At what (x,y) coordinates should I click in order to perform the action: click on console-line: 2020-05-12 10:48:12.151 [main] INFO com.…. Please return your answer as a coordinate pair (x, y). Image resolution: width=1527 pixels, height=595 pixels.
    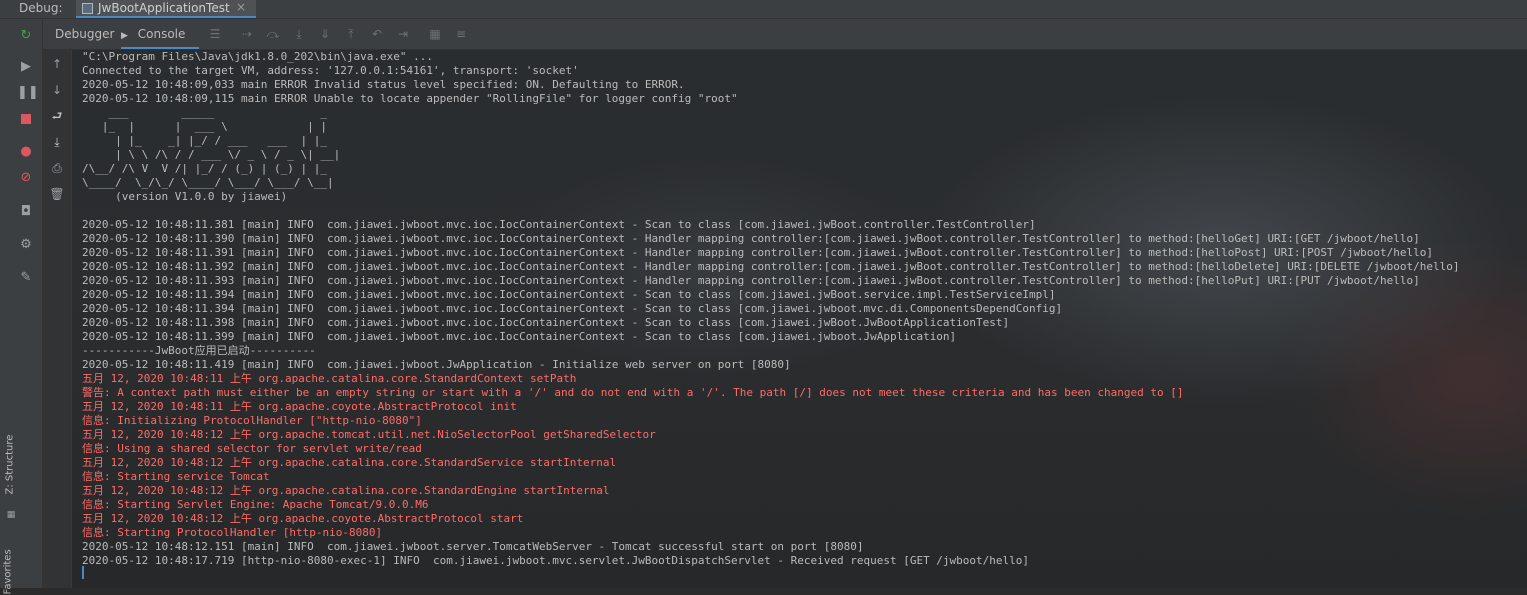
    Looking at the image, I should click on (473, 546).